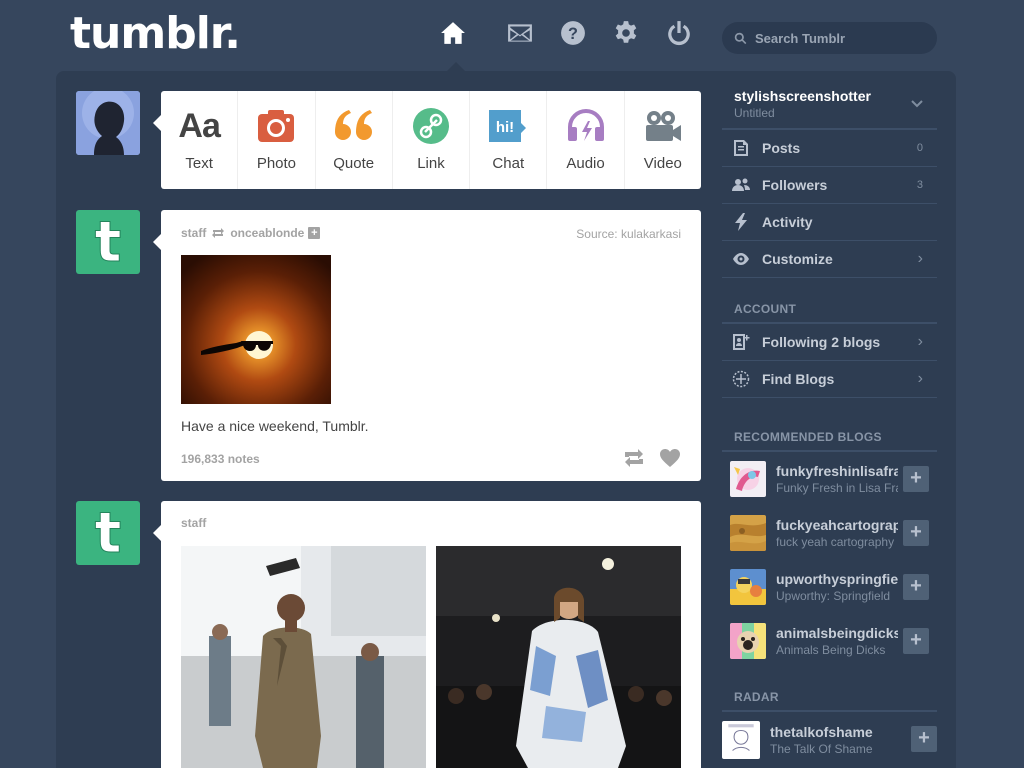  What do you see at coordinates (220, 459) in the screenshot?
I see `notes-count: 196,833 notes` at bounding box center [220, 459].